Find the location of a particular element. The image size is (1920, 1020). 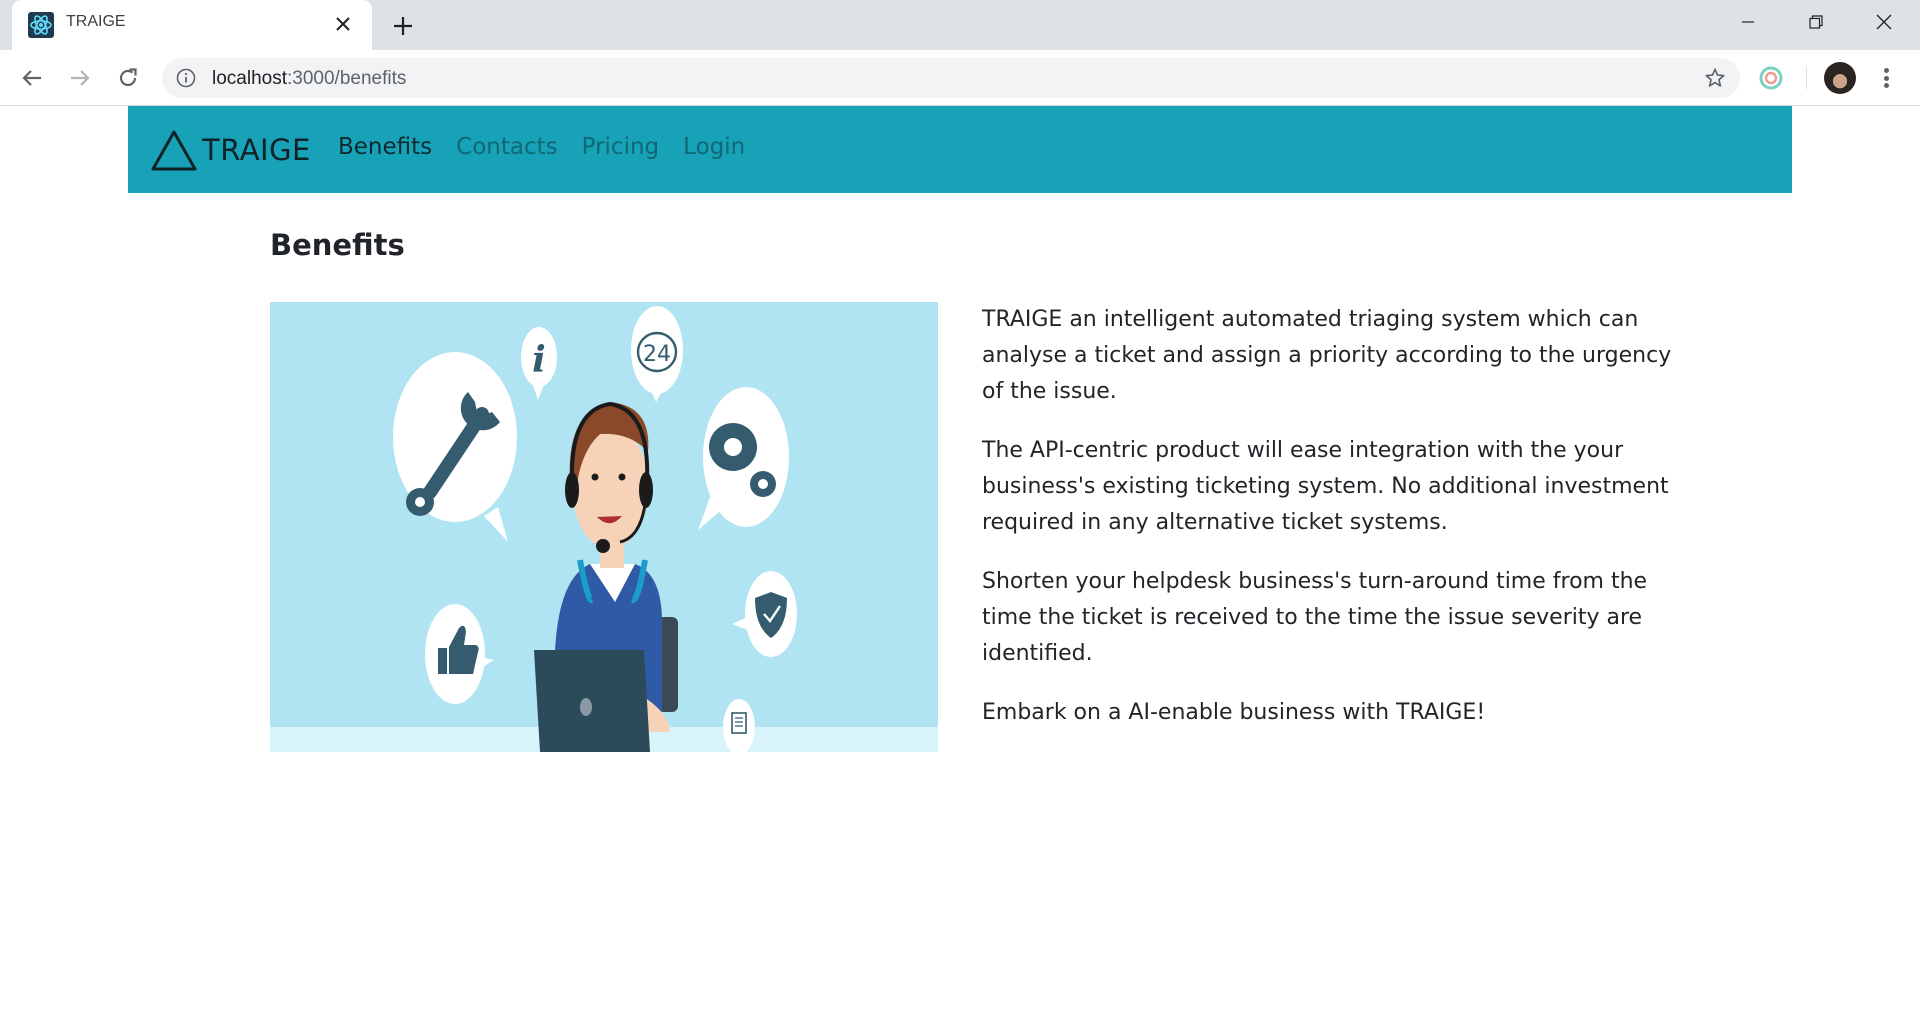

close-window-button is located at coordinates (1884, 22).